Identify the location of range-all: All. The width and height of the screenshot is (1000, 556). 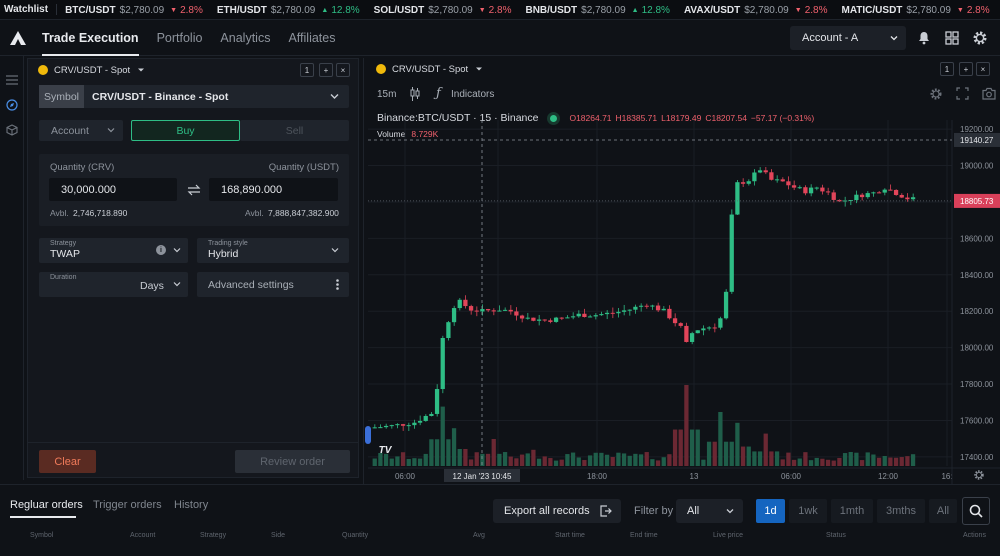
(943, 511).